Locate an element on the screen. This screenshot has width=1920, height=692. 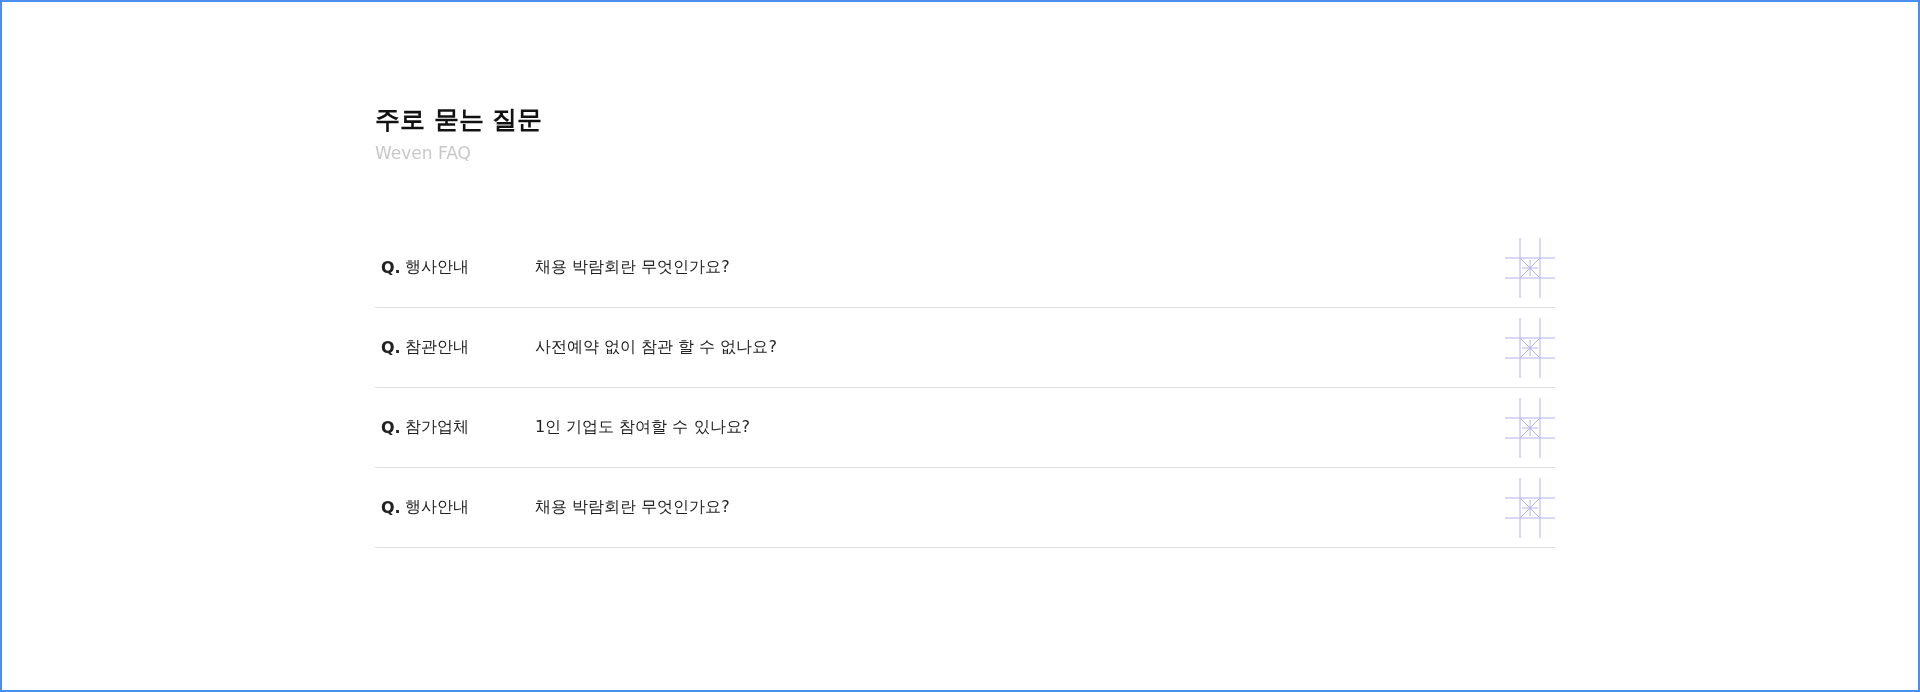
faq-question: 사전예약 없이 참관 할 수 없나요? is located at coordinates (656, 347).